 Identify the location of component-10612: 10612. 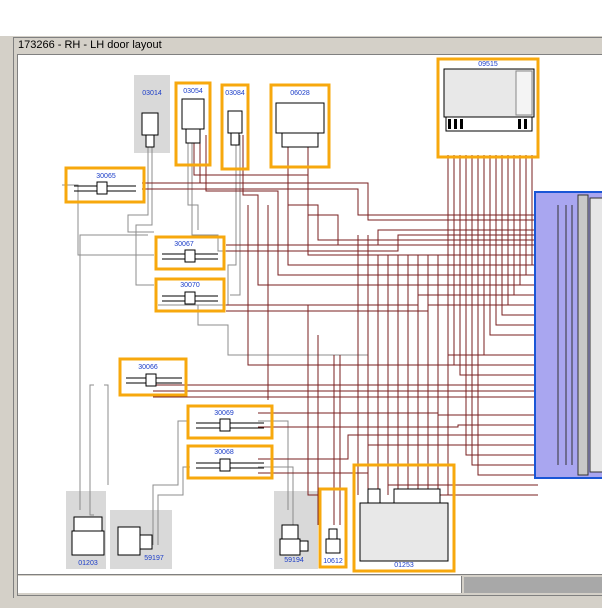
(333, 528).